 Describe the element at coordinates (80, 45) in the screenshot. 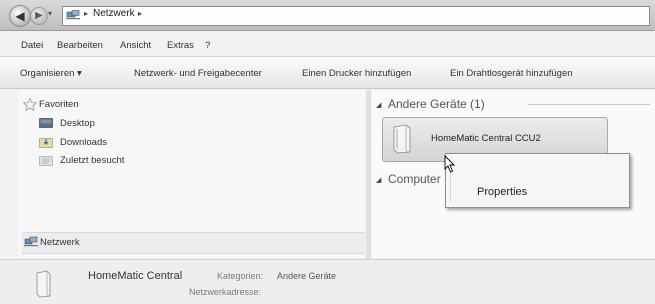

I see `menu-bearbeiten: Bearbeiten` at that location.